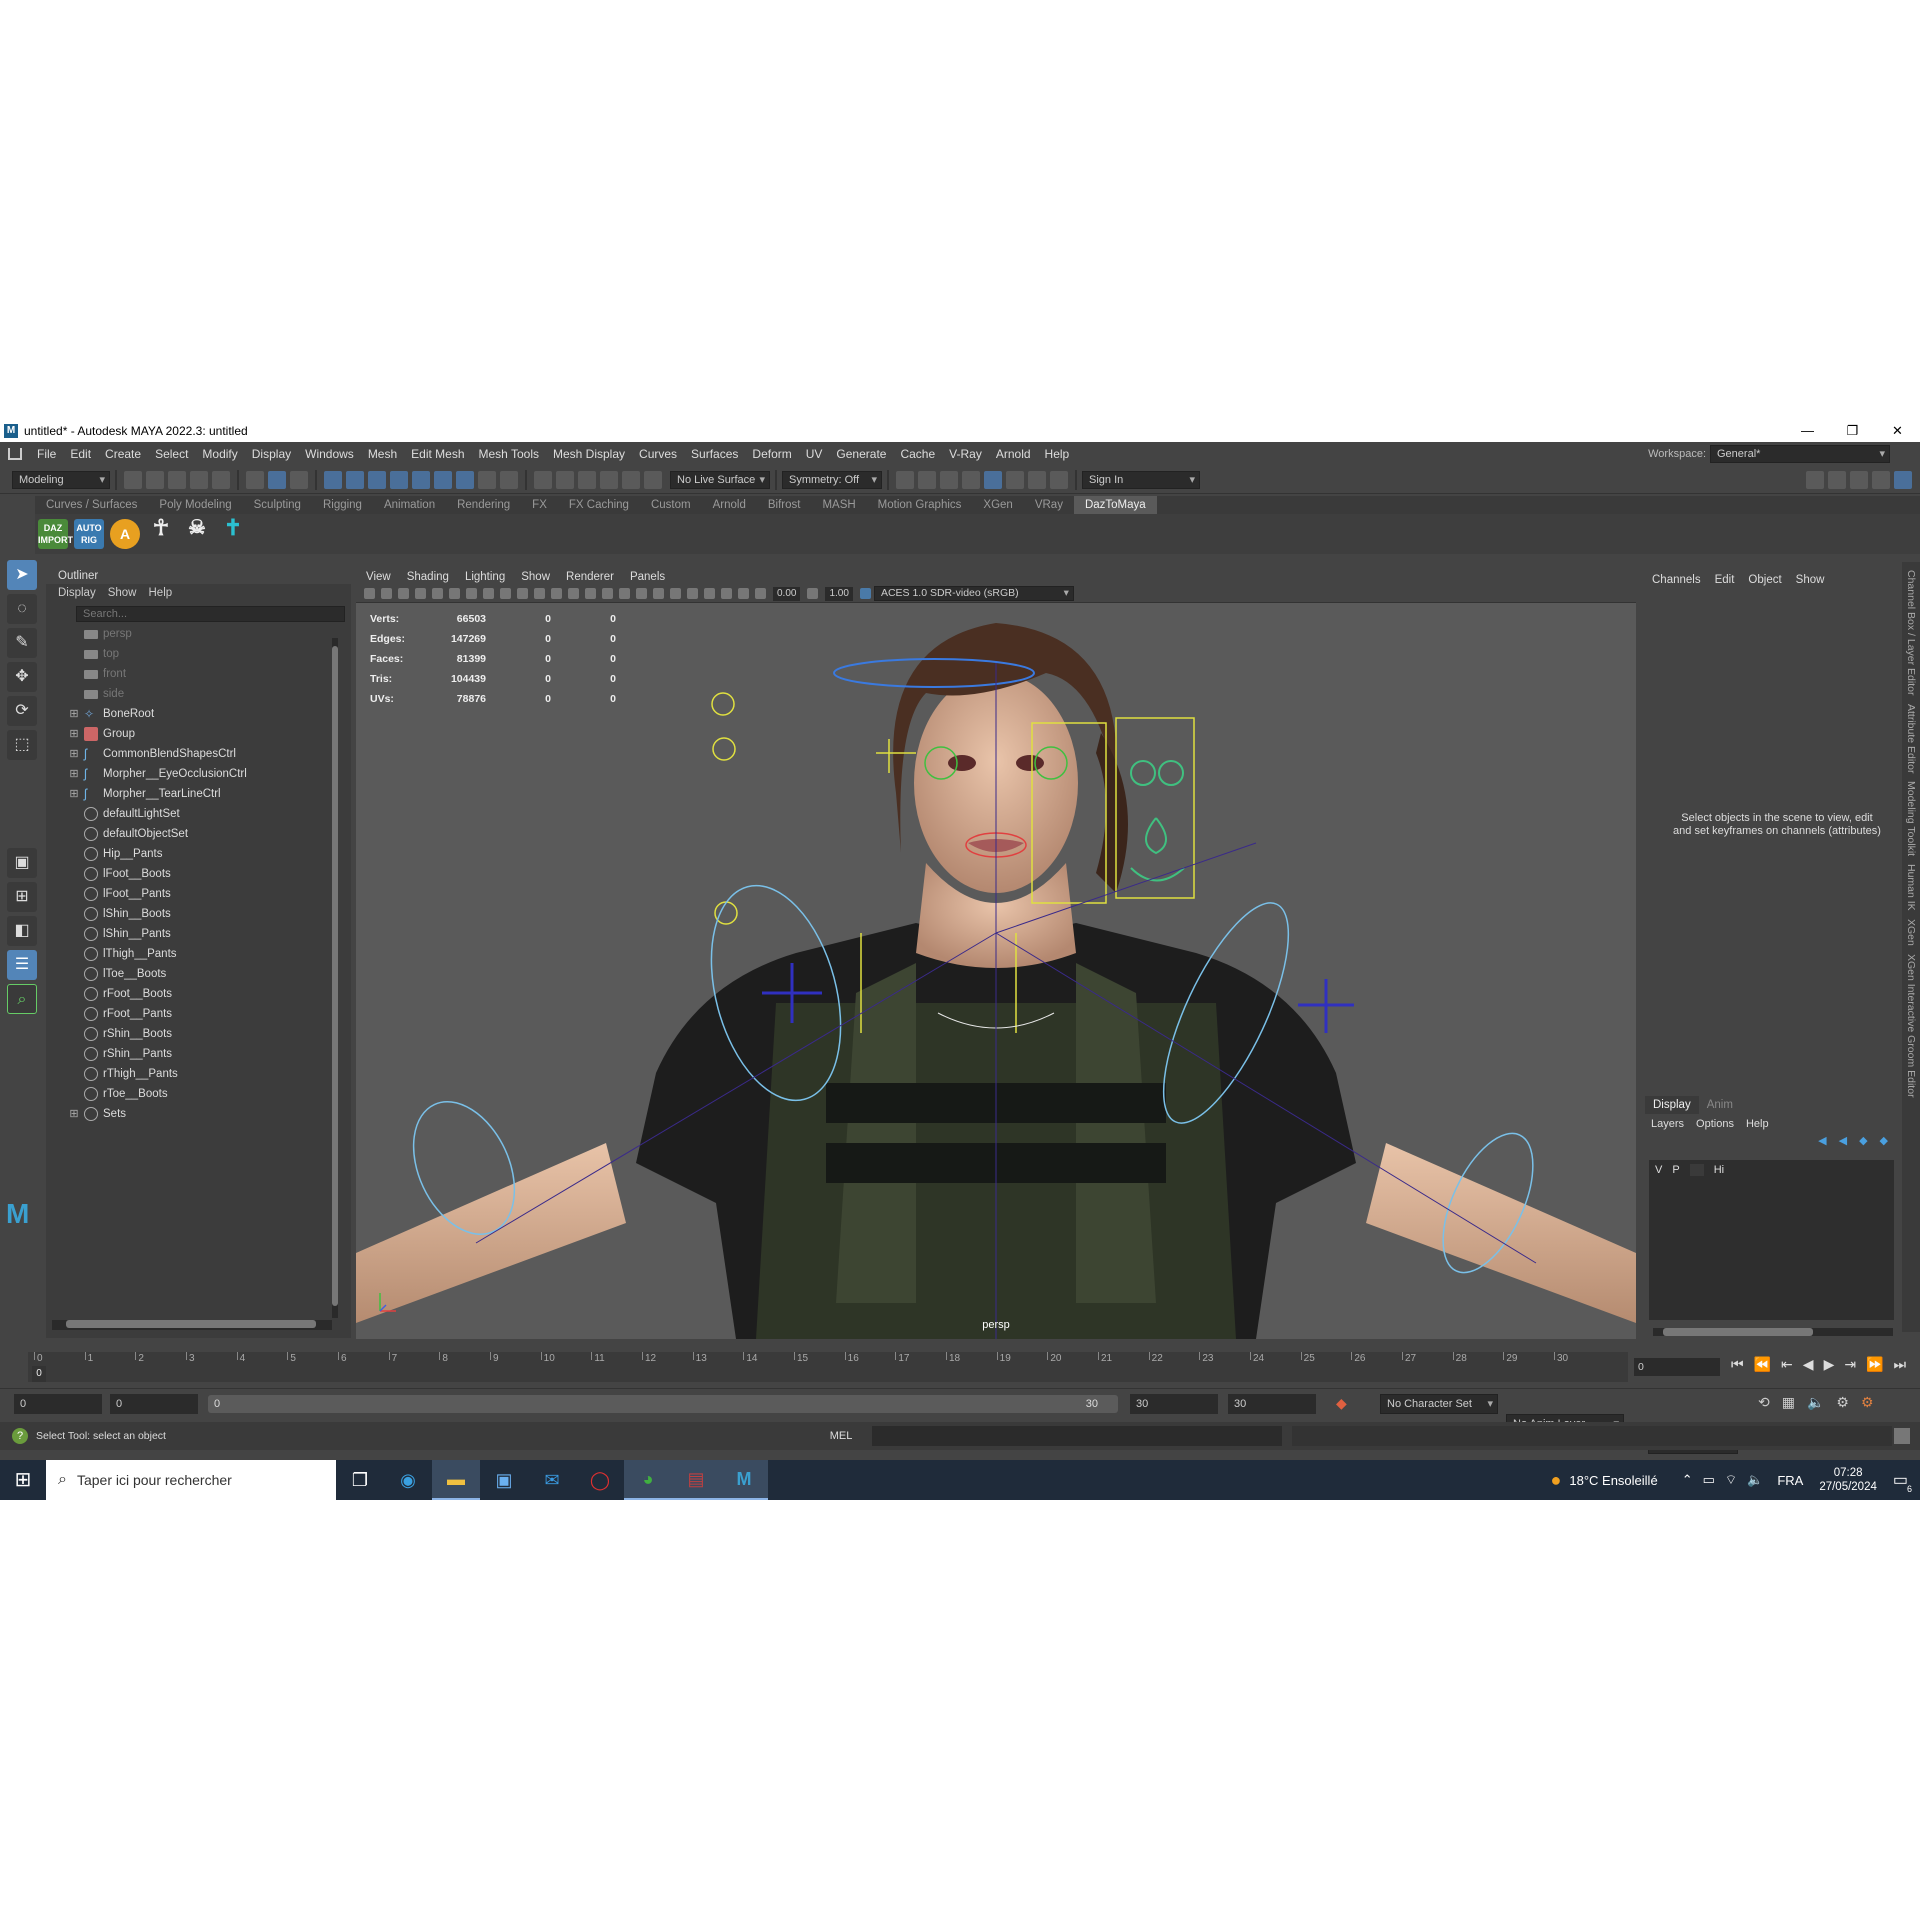 This screenshot has width=1920, height=1920. I want to click on outliner-scrollbar, so click(335, 978).